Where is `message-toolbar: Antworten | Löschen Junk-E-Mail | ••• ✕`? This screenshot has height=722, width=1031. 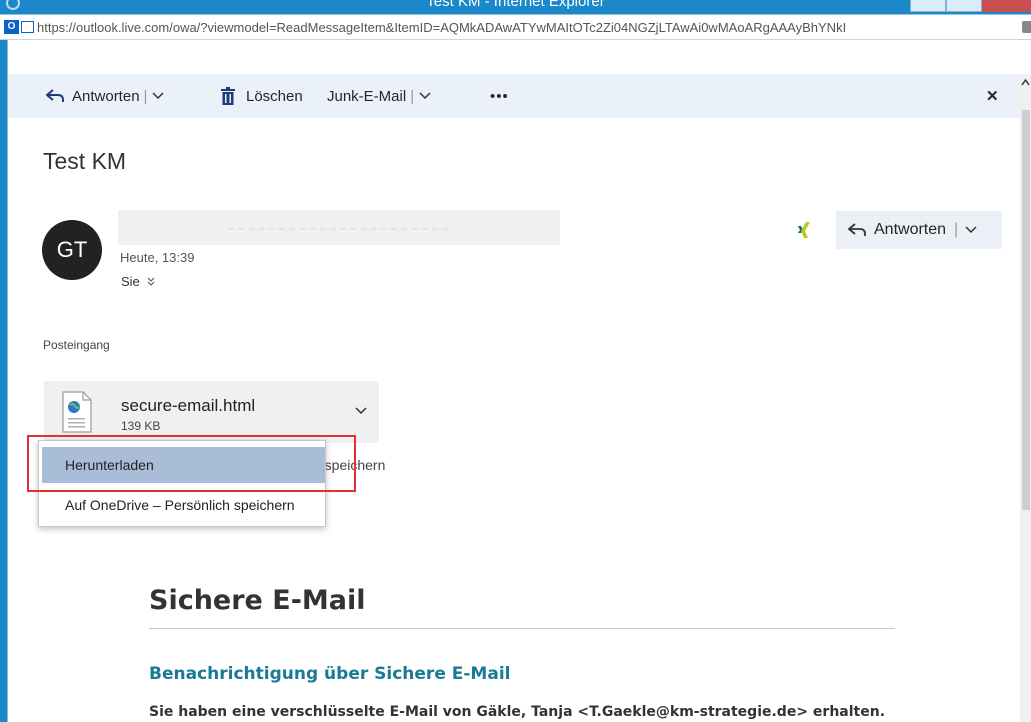 message-toolbar: Antworten | Löschen Junk-E-Mail | ••• ✕ is located at coordinates (514, 96).